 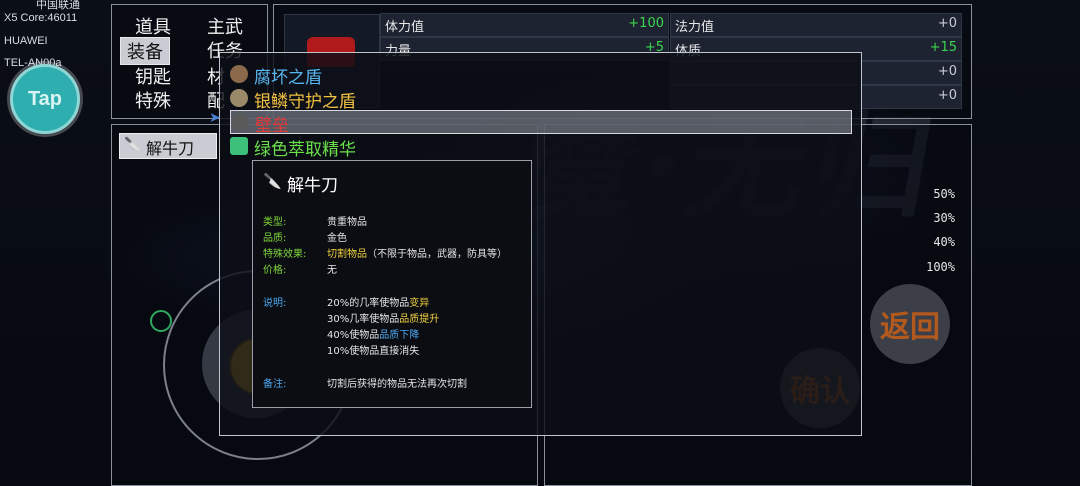 I want to click on stat-row-mana: 法力值 +0, so click(x=816, y=25).